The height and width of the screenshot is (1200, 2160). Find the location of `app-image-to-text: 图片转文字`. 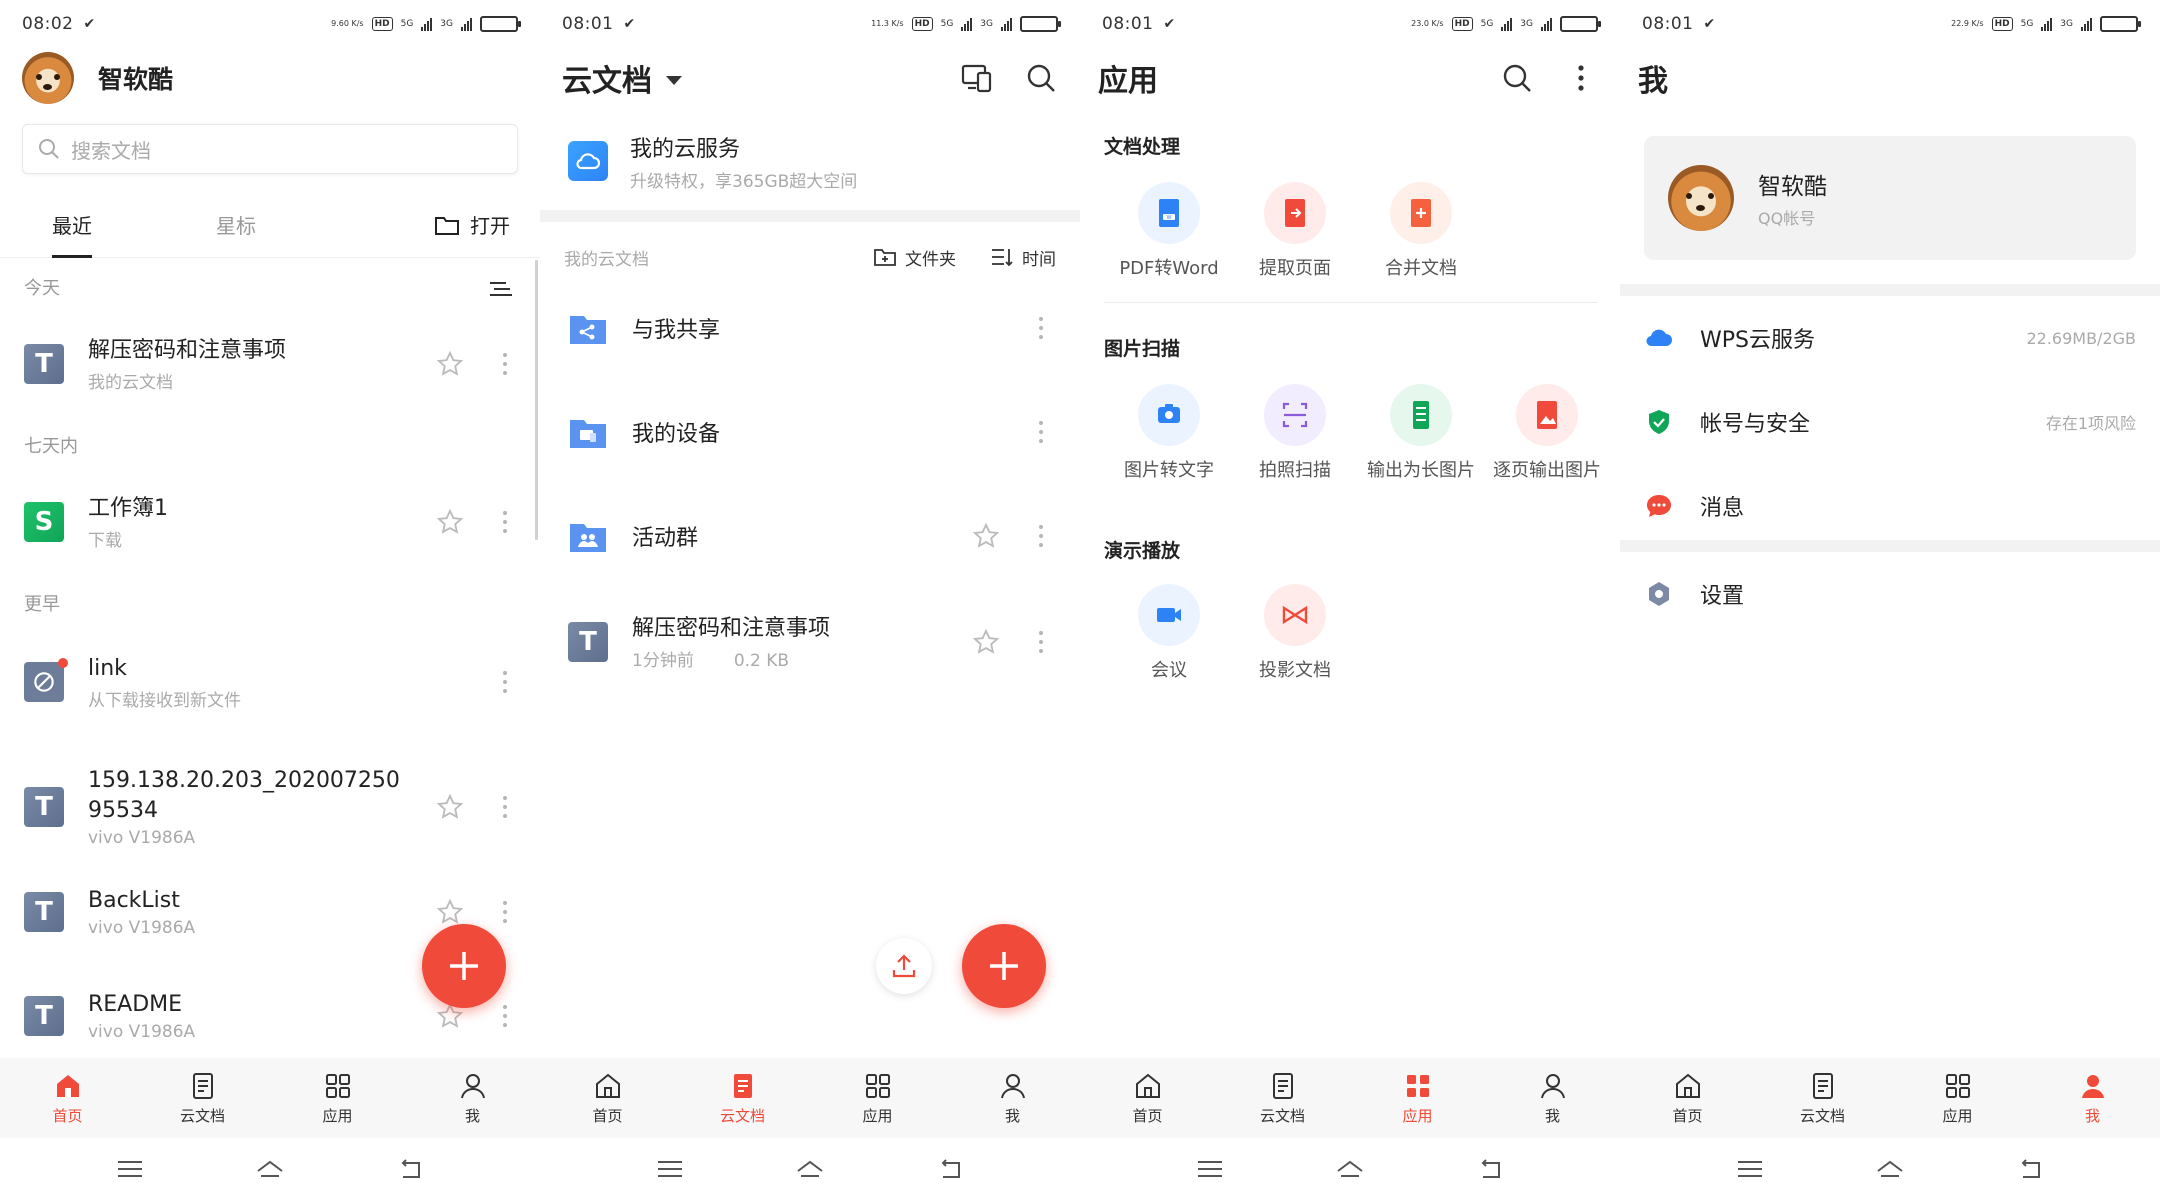

app-image-to-text: 图片转文字 is located at coordinates (1169, 433).